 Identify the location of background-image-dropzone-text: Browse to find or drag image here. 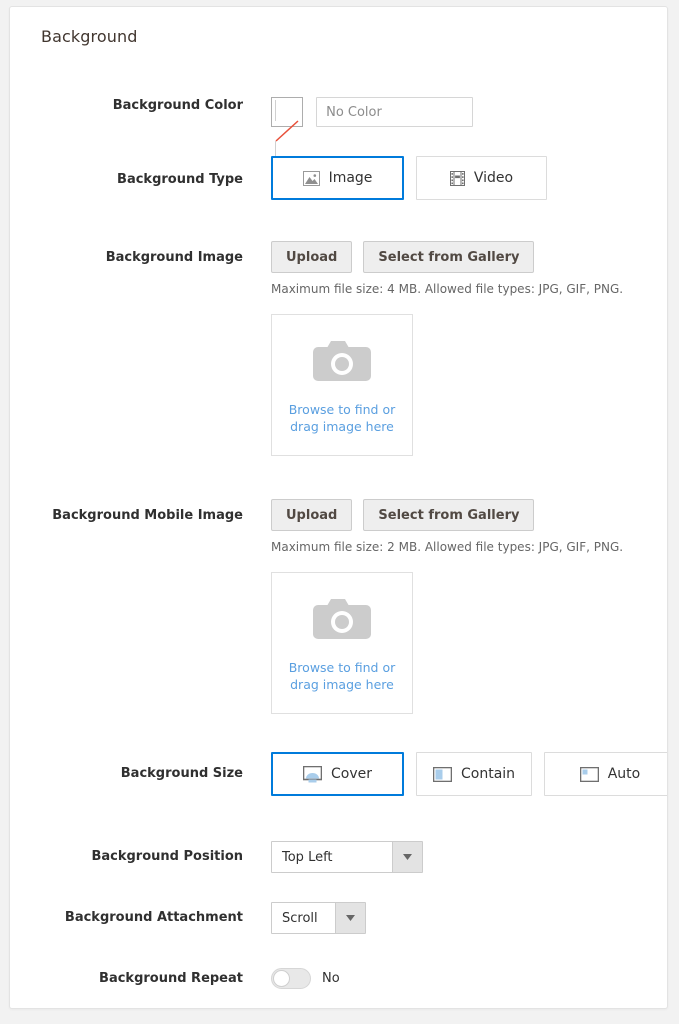
(342, 418).